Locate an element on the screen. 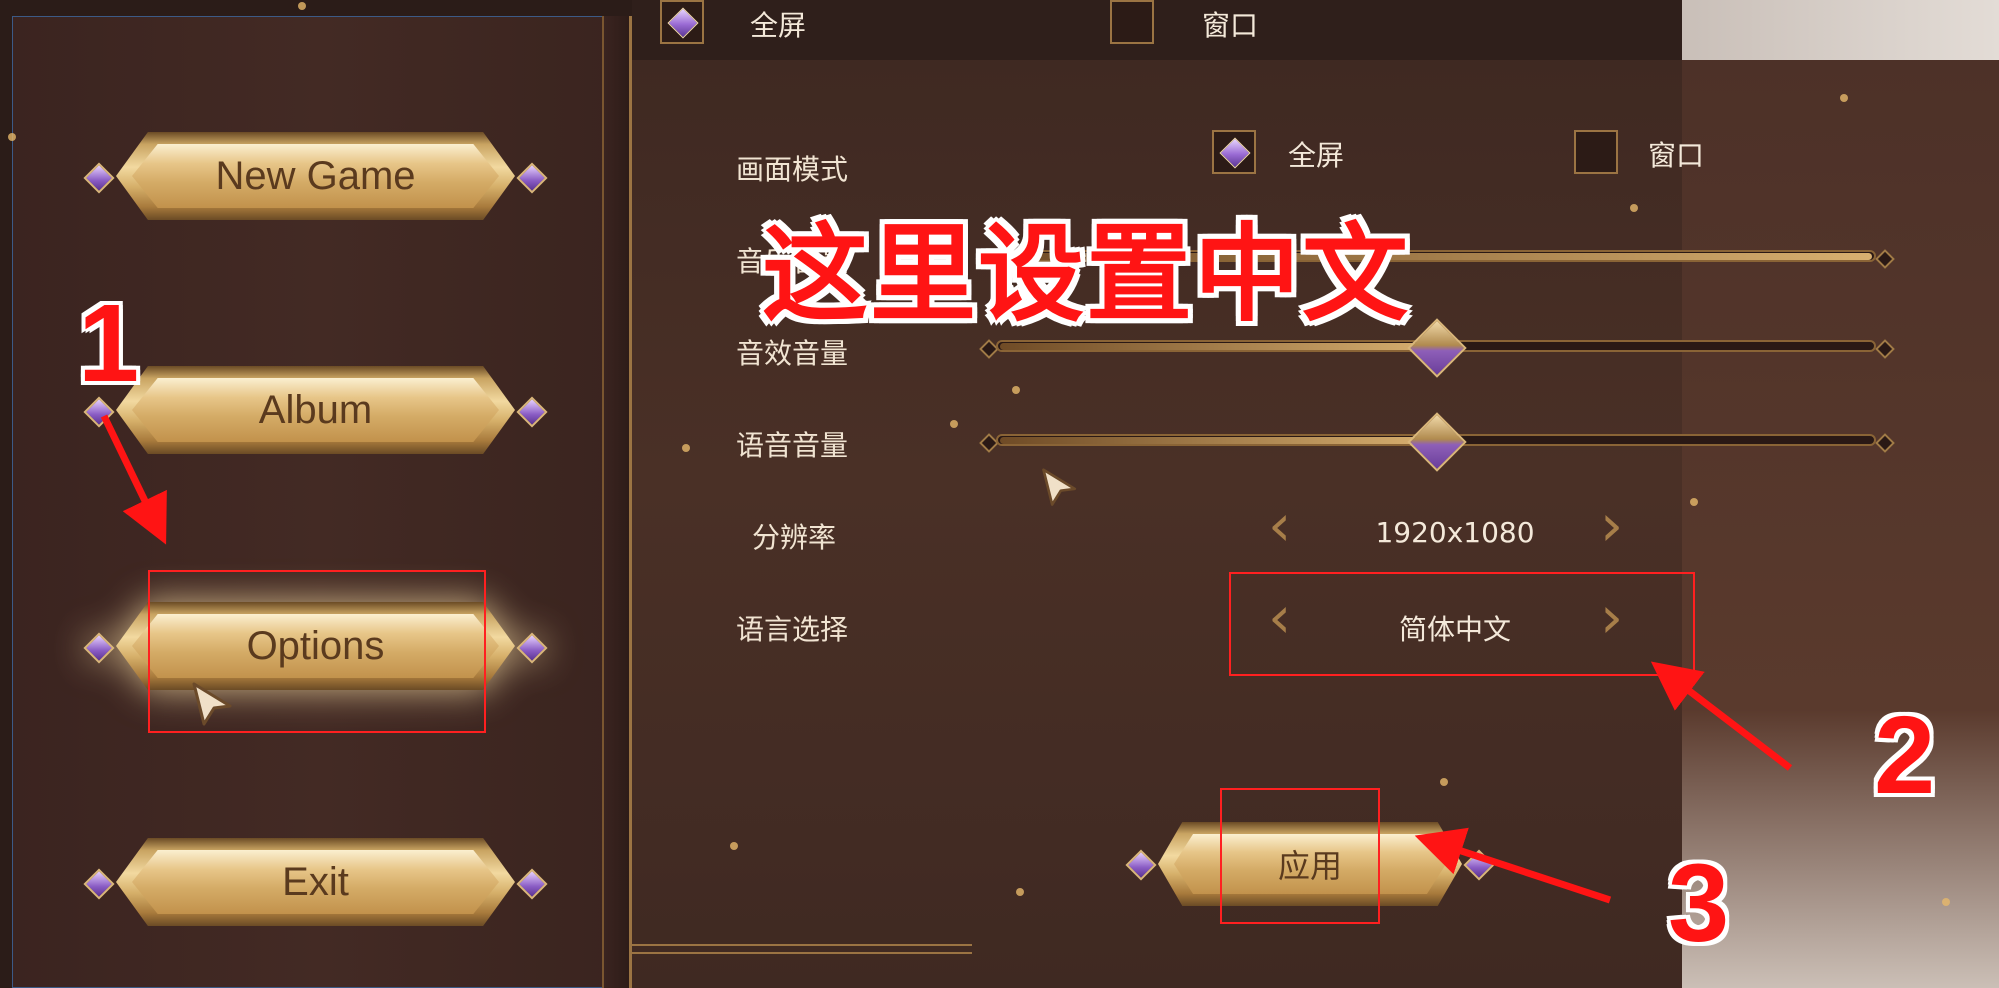 This screenshot has width=1999, height=988. arrow-to-options is located at coordinates (133, 479).